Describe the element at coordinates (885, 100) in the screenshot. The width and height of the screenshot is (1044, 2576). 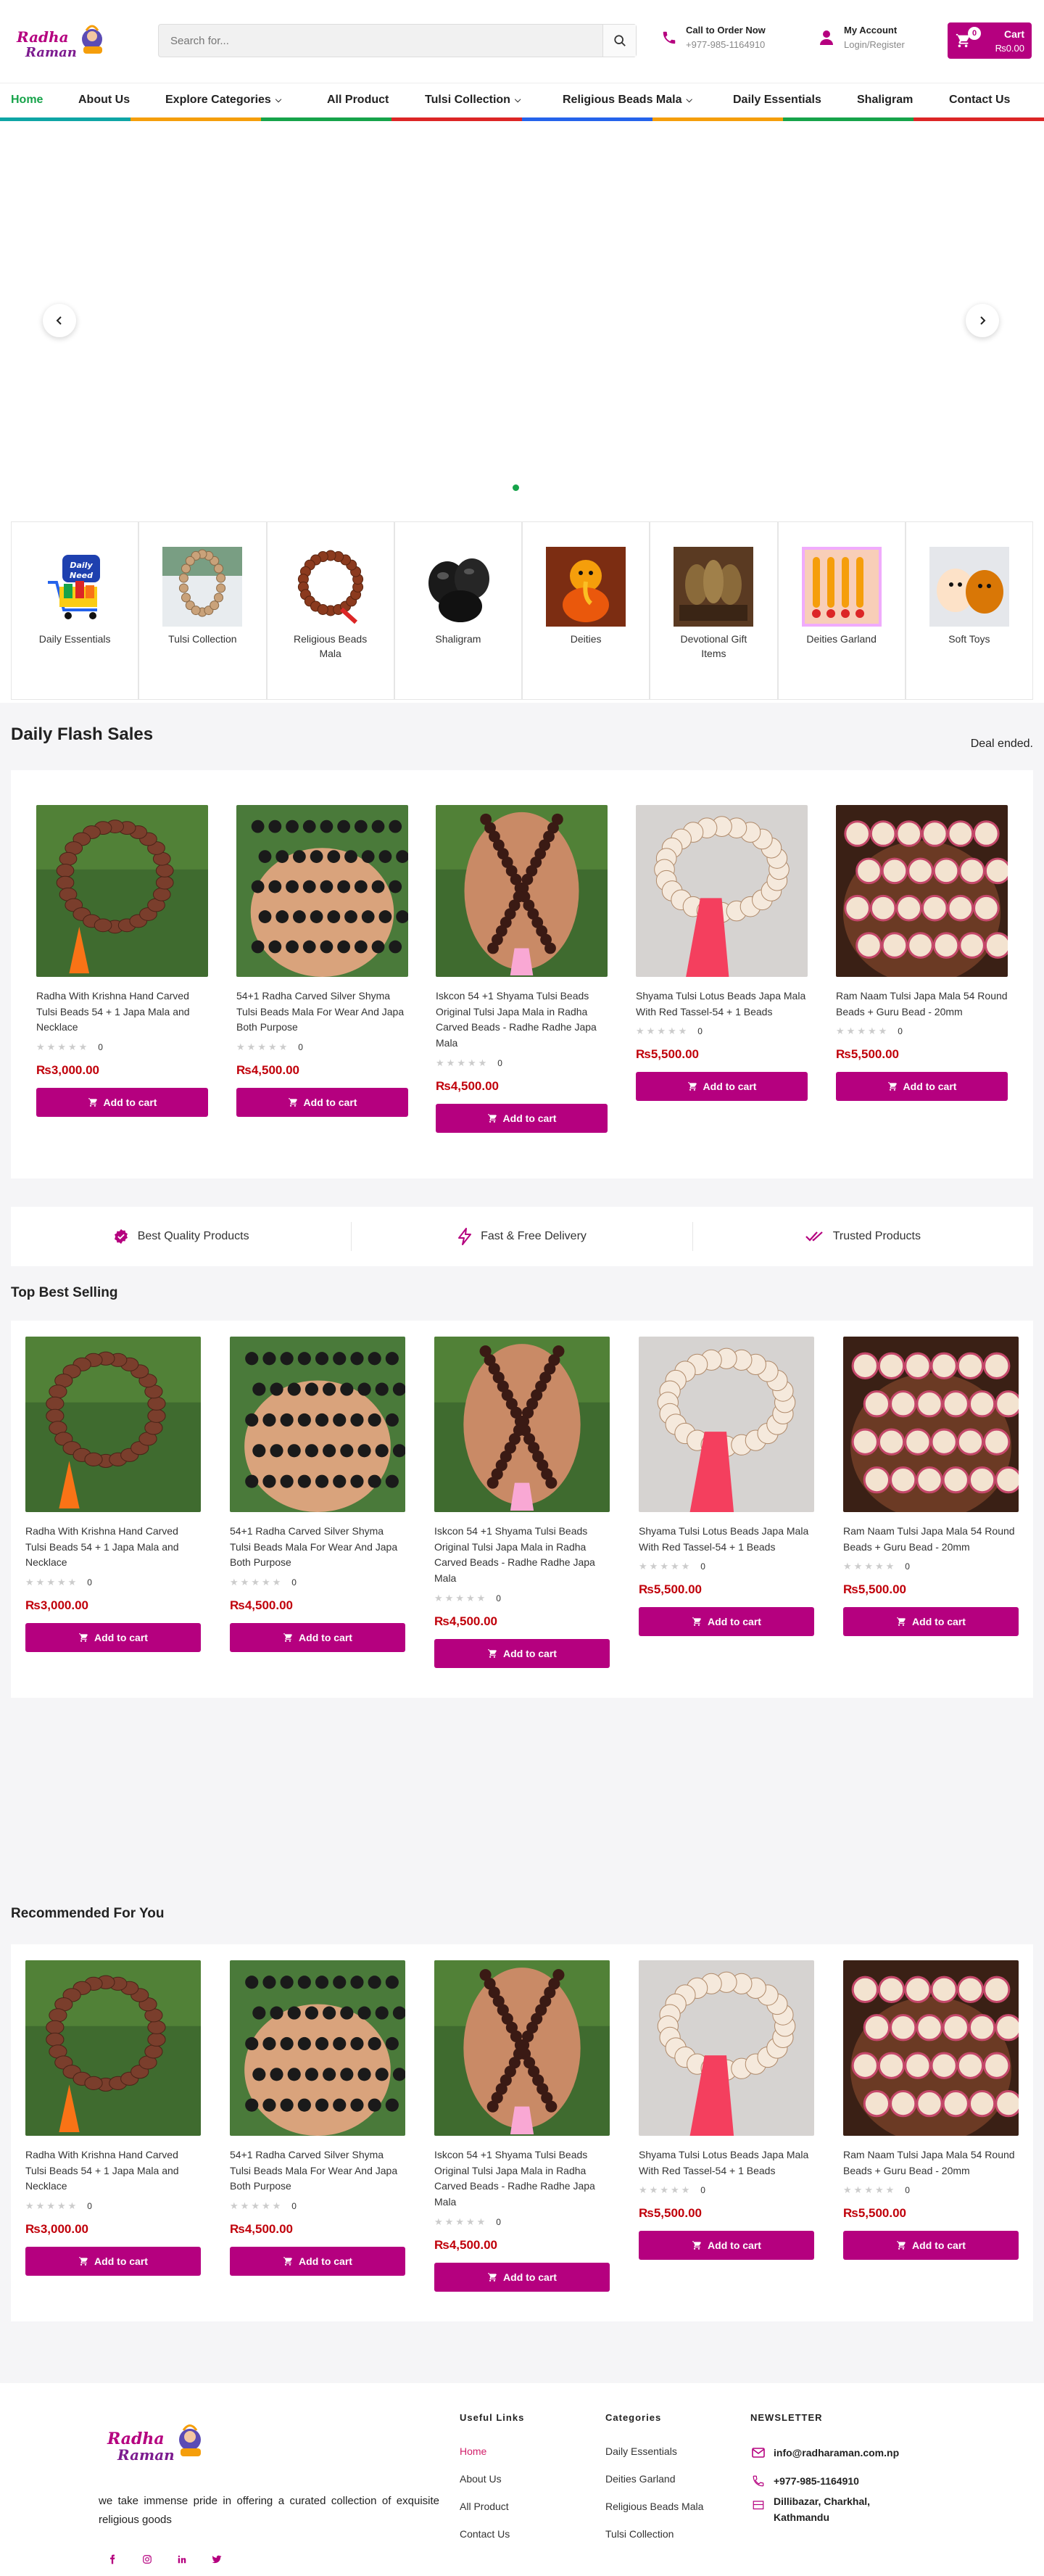
I see `nav-shaligram: Shaligram` at that location.